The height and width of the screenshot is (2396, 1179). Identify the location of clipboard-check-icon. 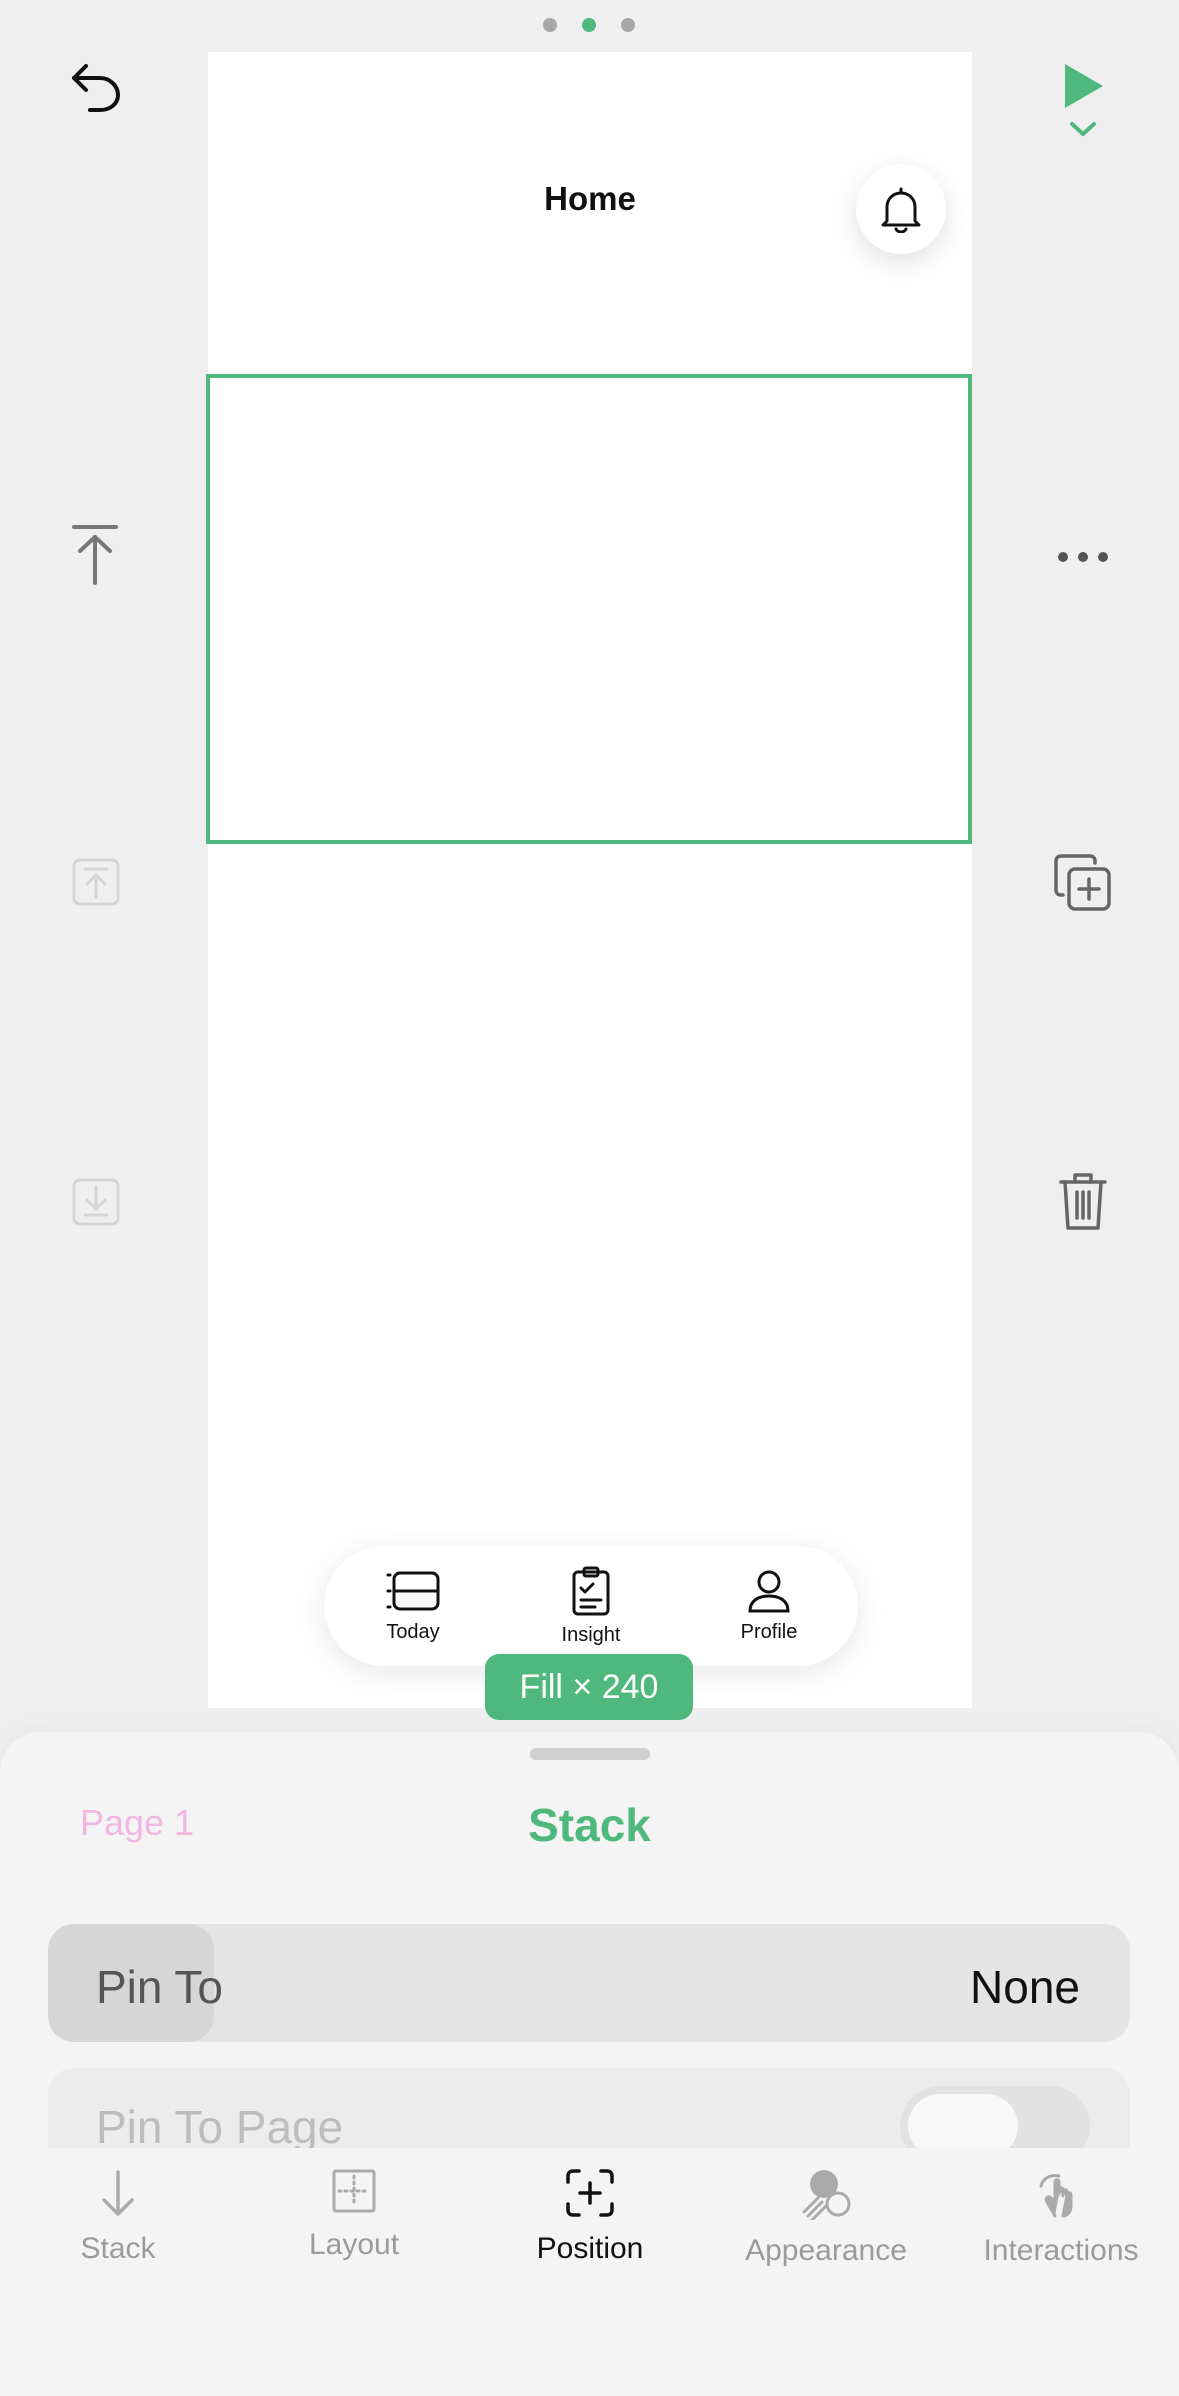
(591, 1590).